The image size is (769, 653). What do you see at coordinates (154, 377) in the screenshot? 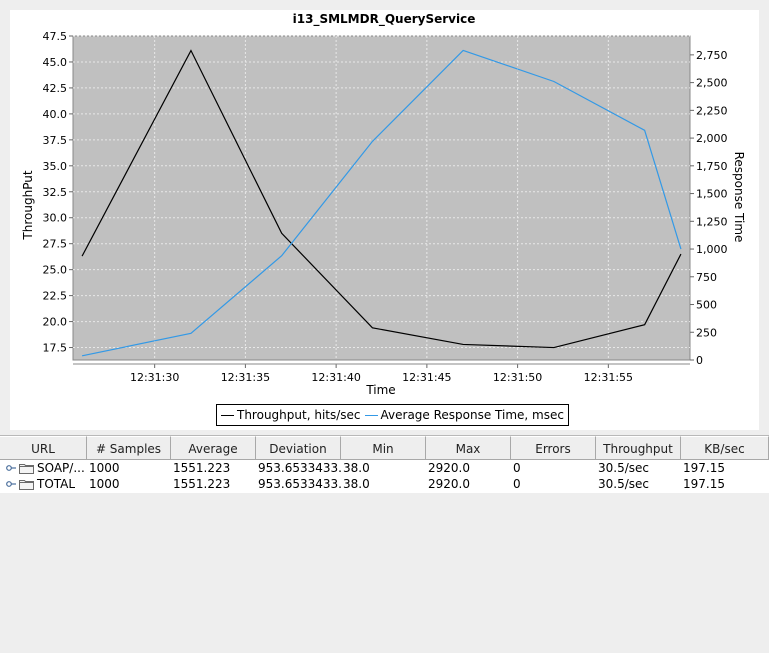
I see `x-tick-label: 12:31:30` at bounding box center [154, 377].